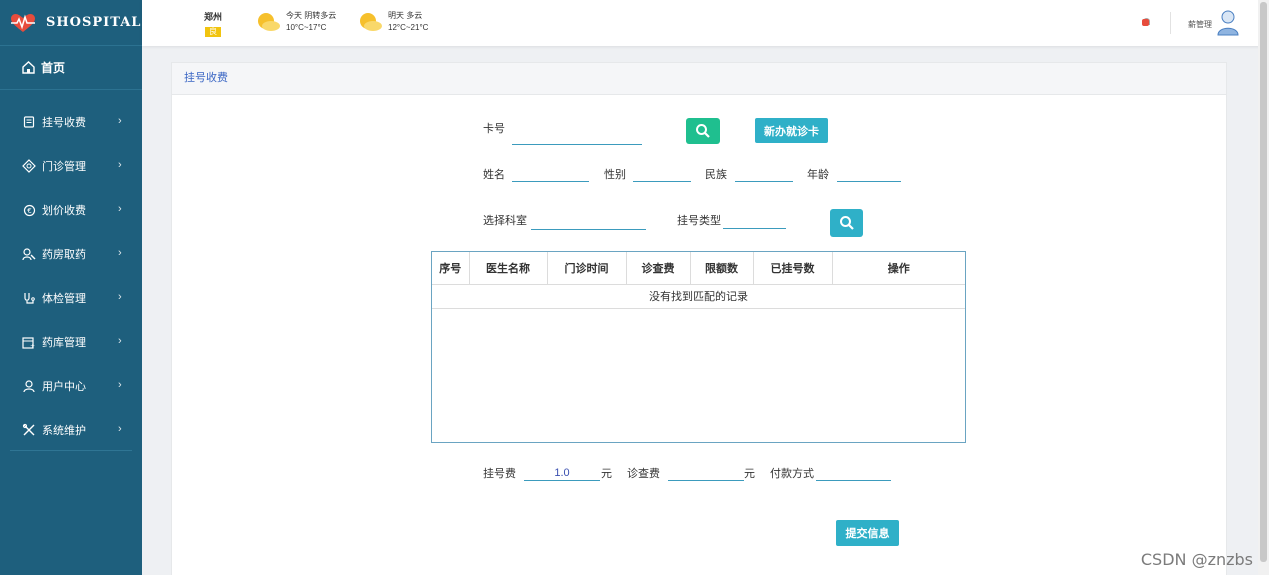 This screenshot has height=575, width=1269. I want to click on sidebar-item-system: 系统维护 ›, so click(71, 430).